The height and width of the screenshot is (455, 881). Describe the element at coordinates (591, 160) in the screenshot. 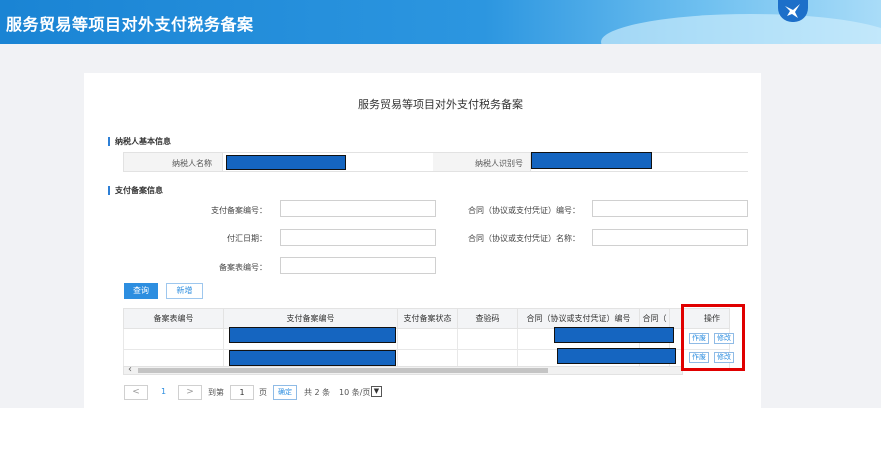

I see `redacted-taxpayer-id` at that location.